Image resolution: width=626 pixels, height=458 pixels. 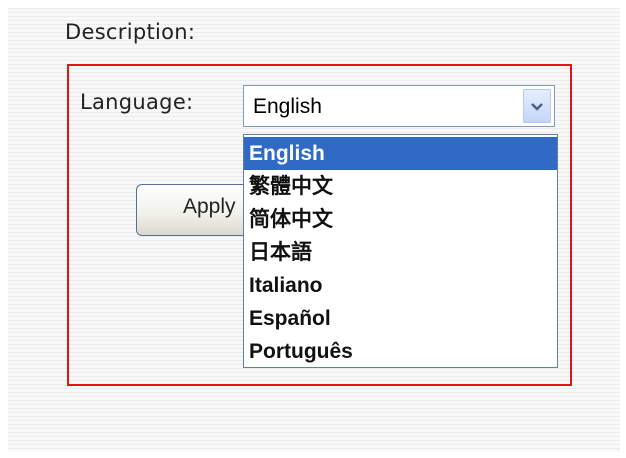 I want to click on language-select-value: English, so click(x=287, y=106).